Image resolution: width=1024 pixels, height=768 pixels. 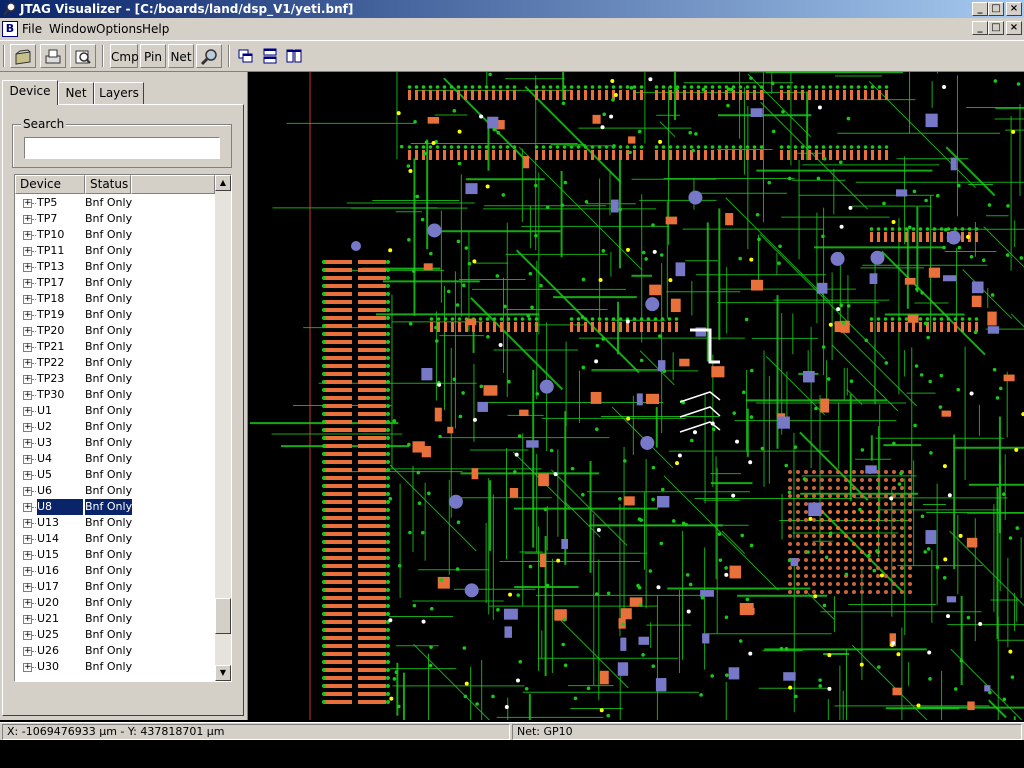 What do you see at coordinates (115, 587) in the screenshot?
I see `table-row: + U17 Bnf Only` at bounding box center [115, 587].